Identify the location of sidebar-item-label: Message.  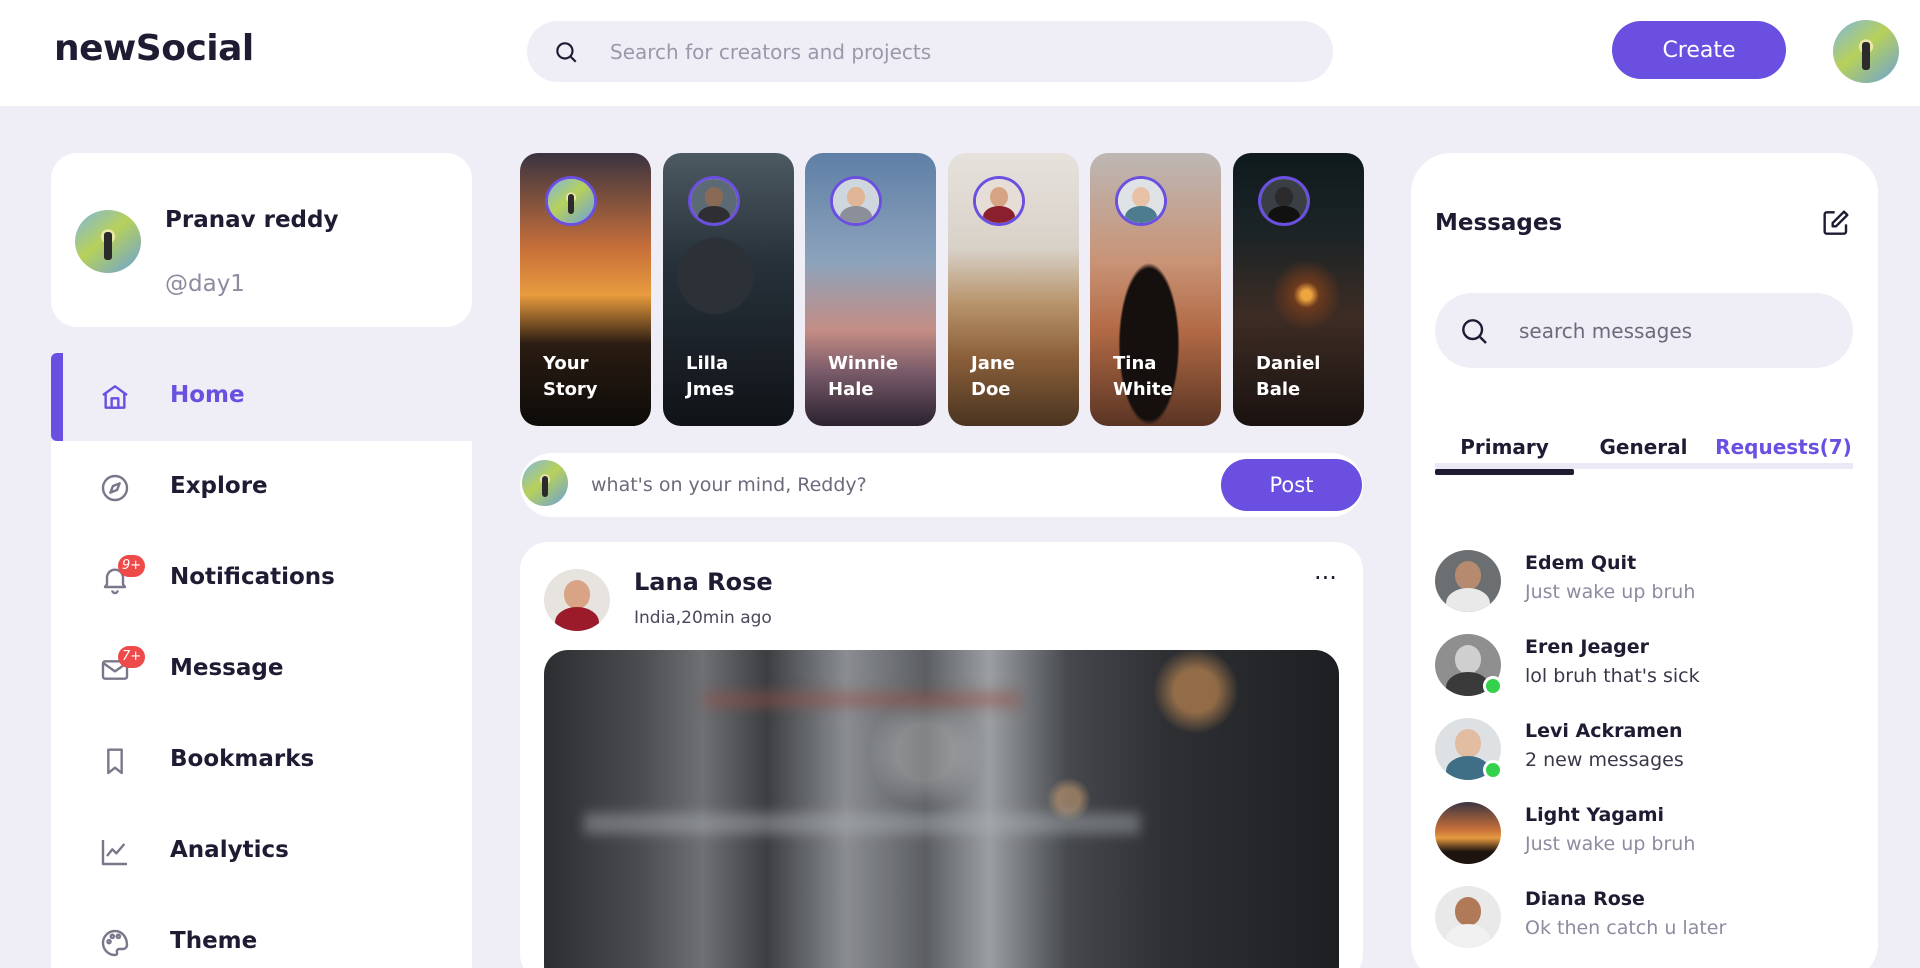
(227, 668).